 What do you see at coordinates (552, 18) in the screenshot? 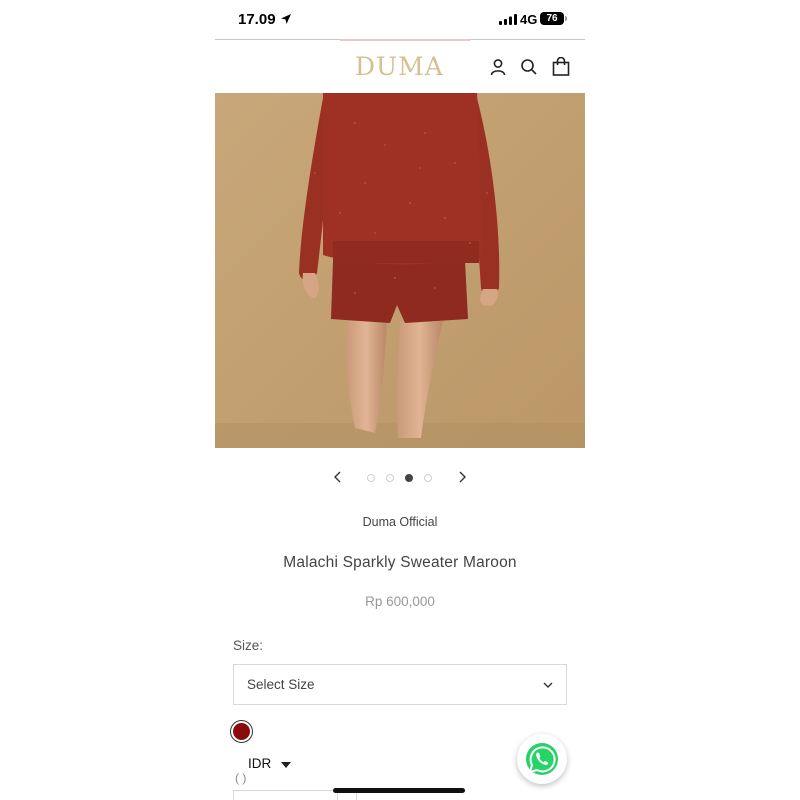
I see `battery-icon: 76` at bounding box center [552, 18].